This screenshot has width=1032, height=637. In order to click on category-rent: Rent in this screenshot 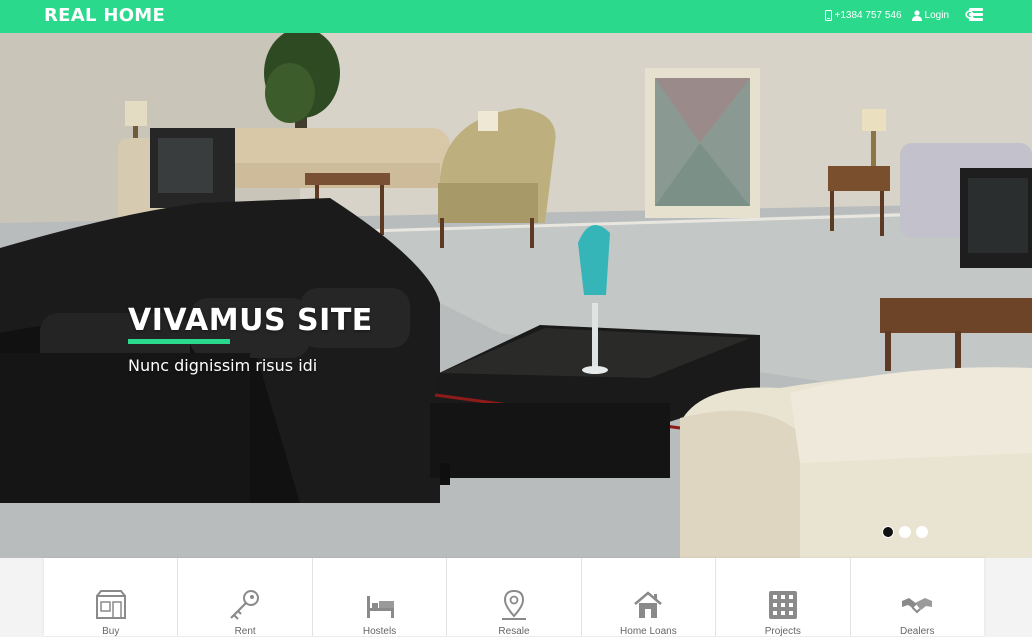, I will do `click(245, 597)`.